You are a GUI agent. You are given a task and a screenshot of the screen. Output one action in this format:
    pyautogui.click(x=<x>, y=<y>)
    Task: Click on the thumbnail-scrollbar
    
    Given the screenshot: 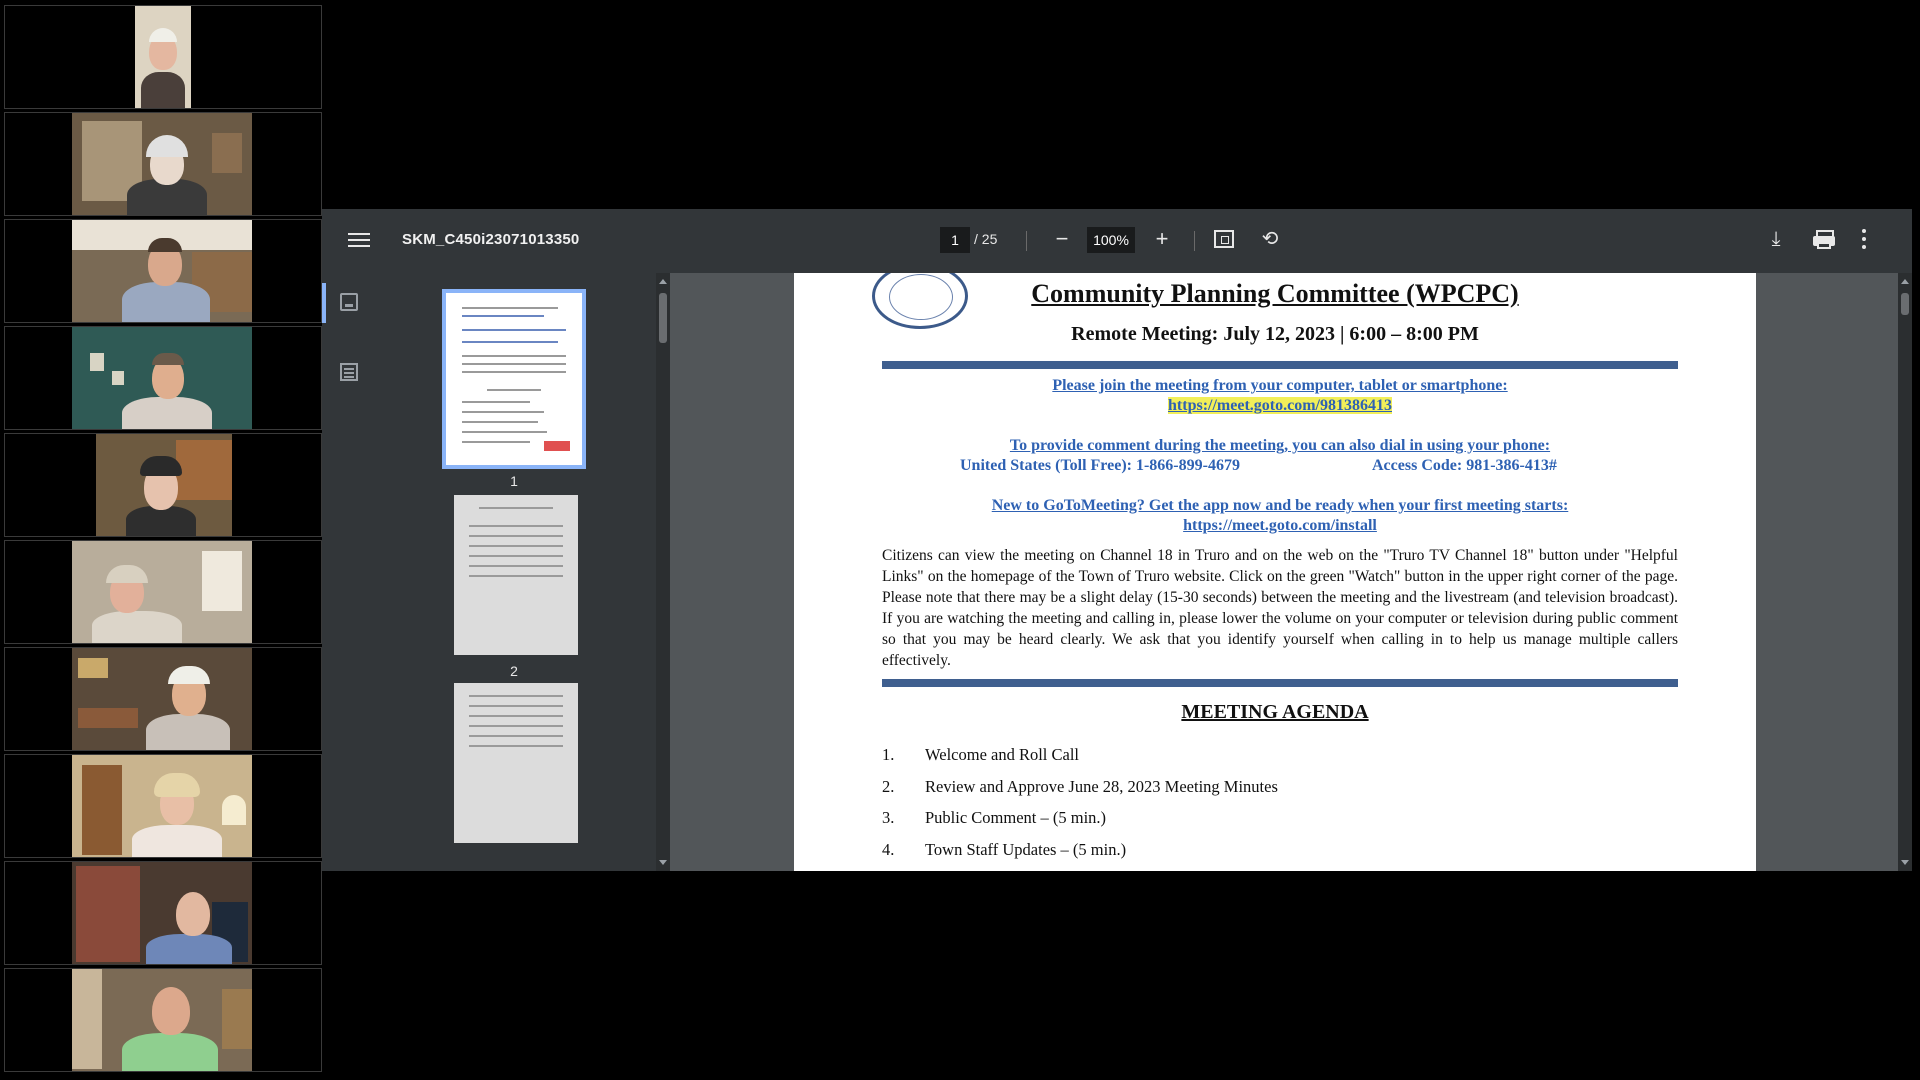 What is the action you would take?
    pyautogui.click(x=663, y=572)
    